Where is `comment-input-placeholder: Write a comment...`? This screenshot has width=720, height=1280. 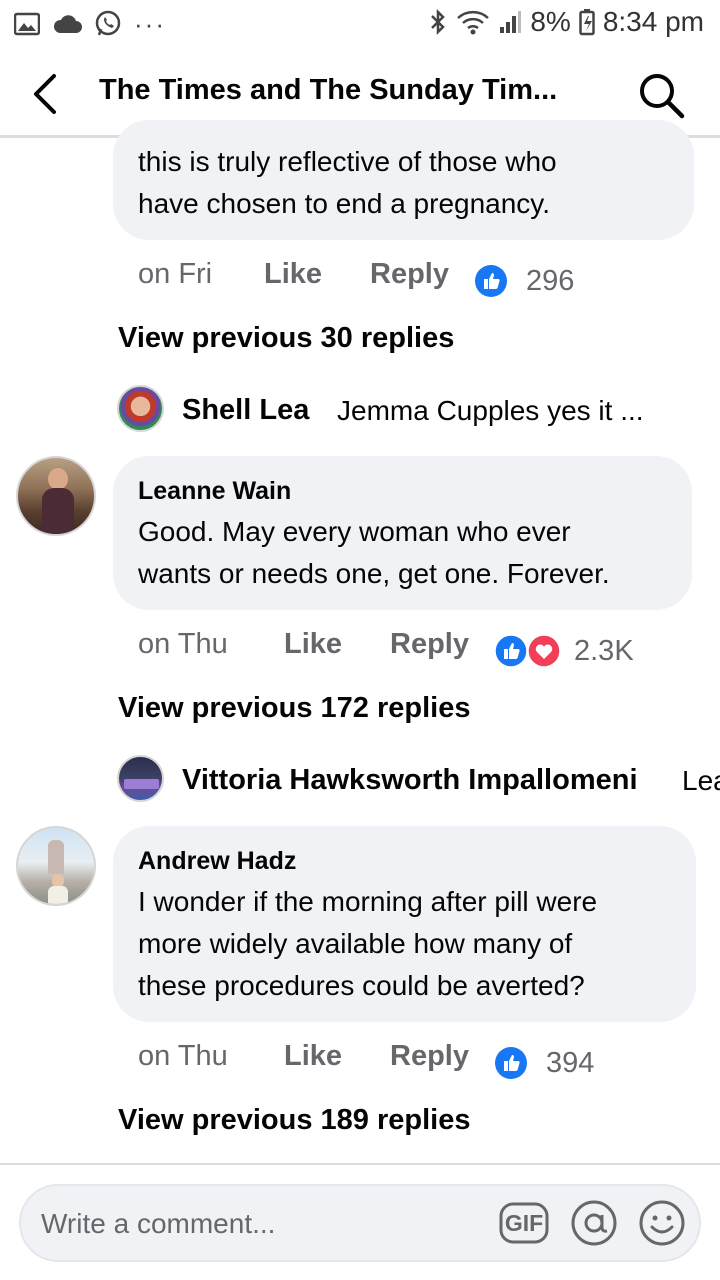 comment-input-placeholder: Write a comment... is located at coordinates (158, 1223).